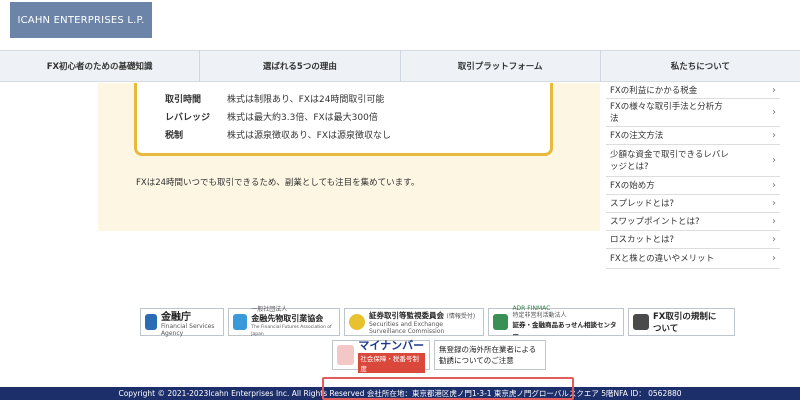 The image size is (800, 400). What do you see at coordinates (655, 221) in the screenshot?
I see `sidebar-item-label: スワップポイントとは?` at bounding box center [655, 221].